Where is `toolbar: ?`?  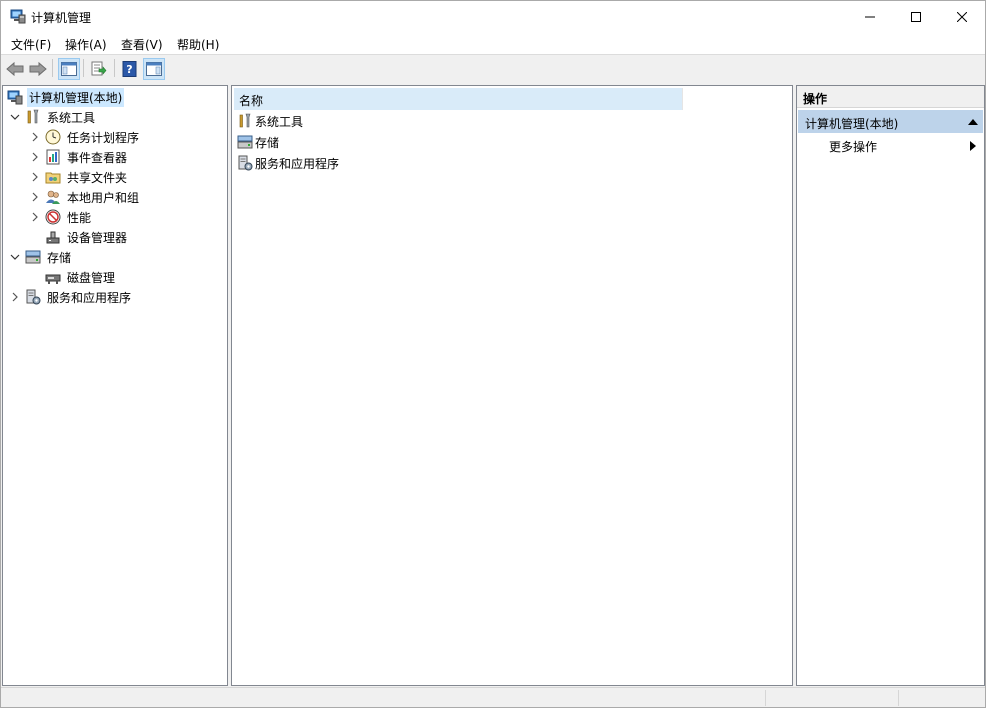 toolbar: ? is located at coordinates (493, 67).